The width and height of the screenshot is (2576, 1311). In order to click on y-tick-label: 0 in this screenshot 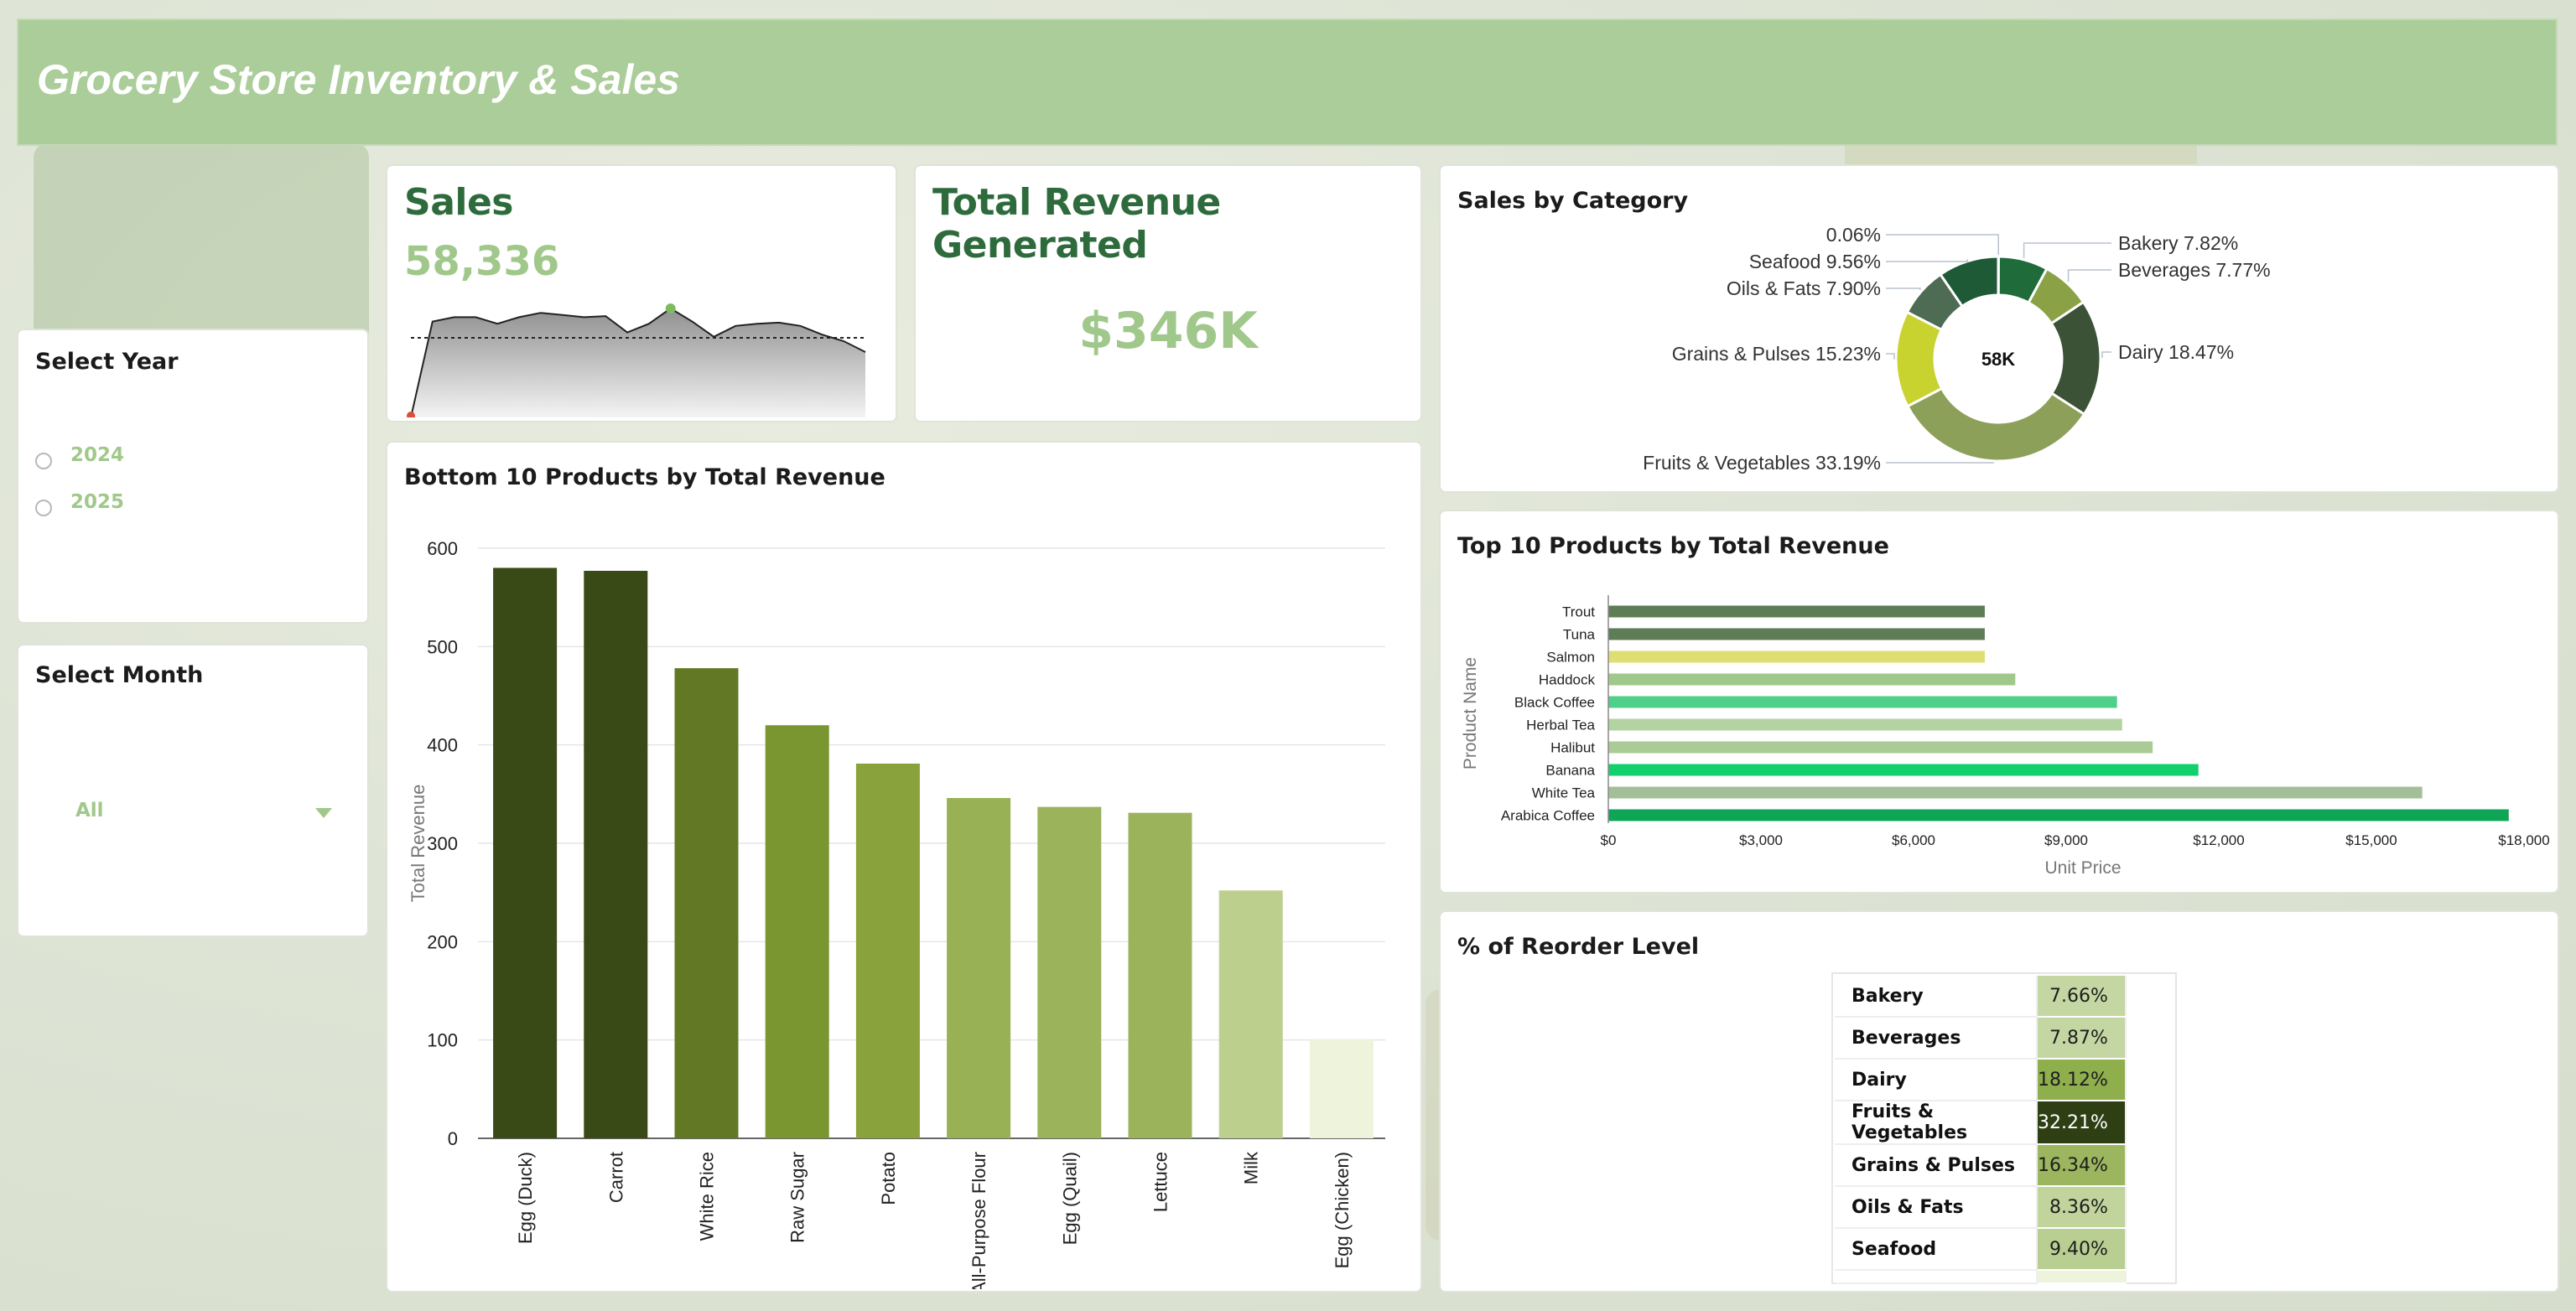, I will do `click(453, 1138)`.